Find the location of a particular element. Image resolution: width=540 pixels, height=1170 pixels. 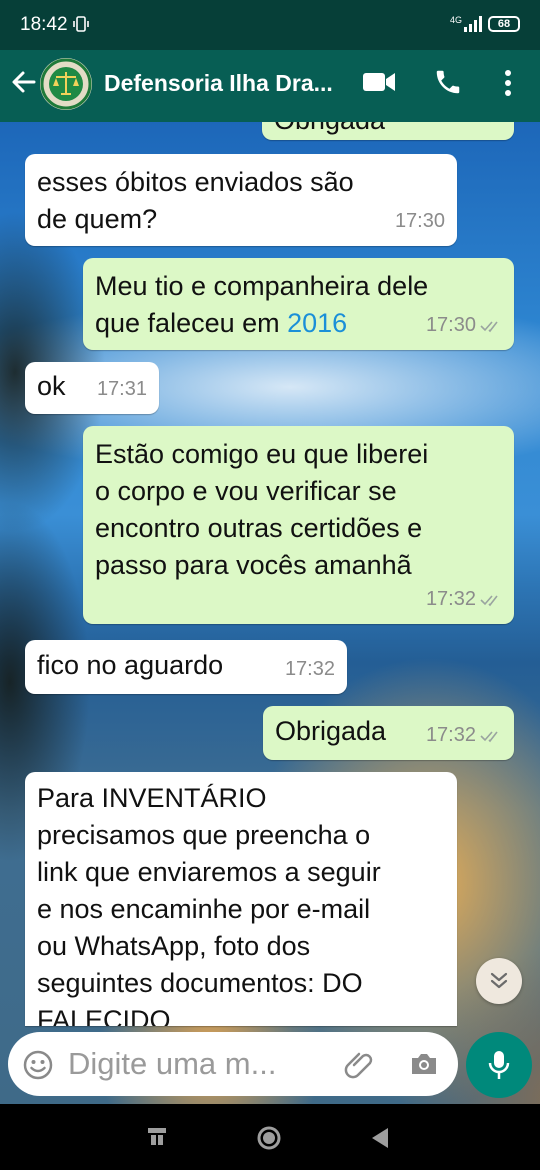

message-line: seguintes documentos: DO is located at coordinates (200, 983).